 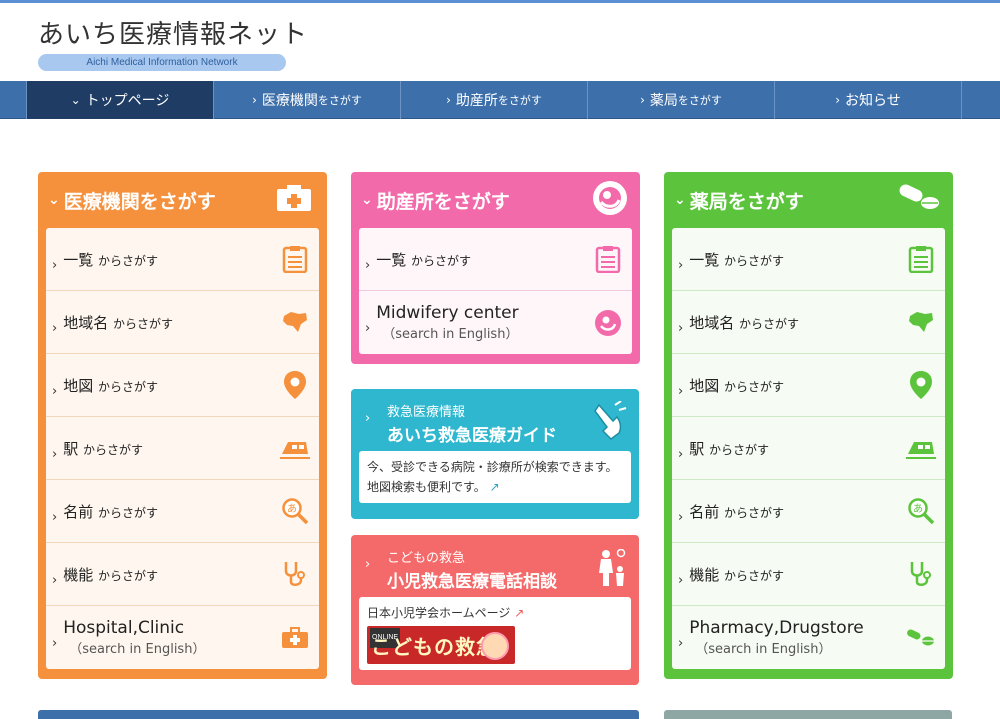 I want to click on nav-item-pharmacy: › 薬局 をさがす, so click(x=681, y=100).